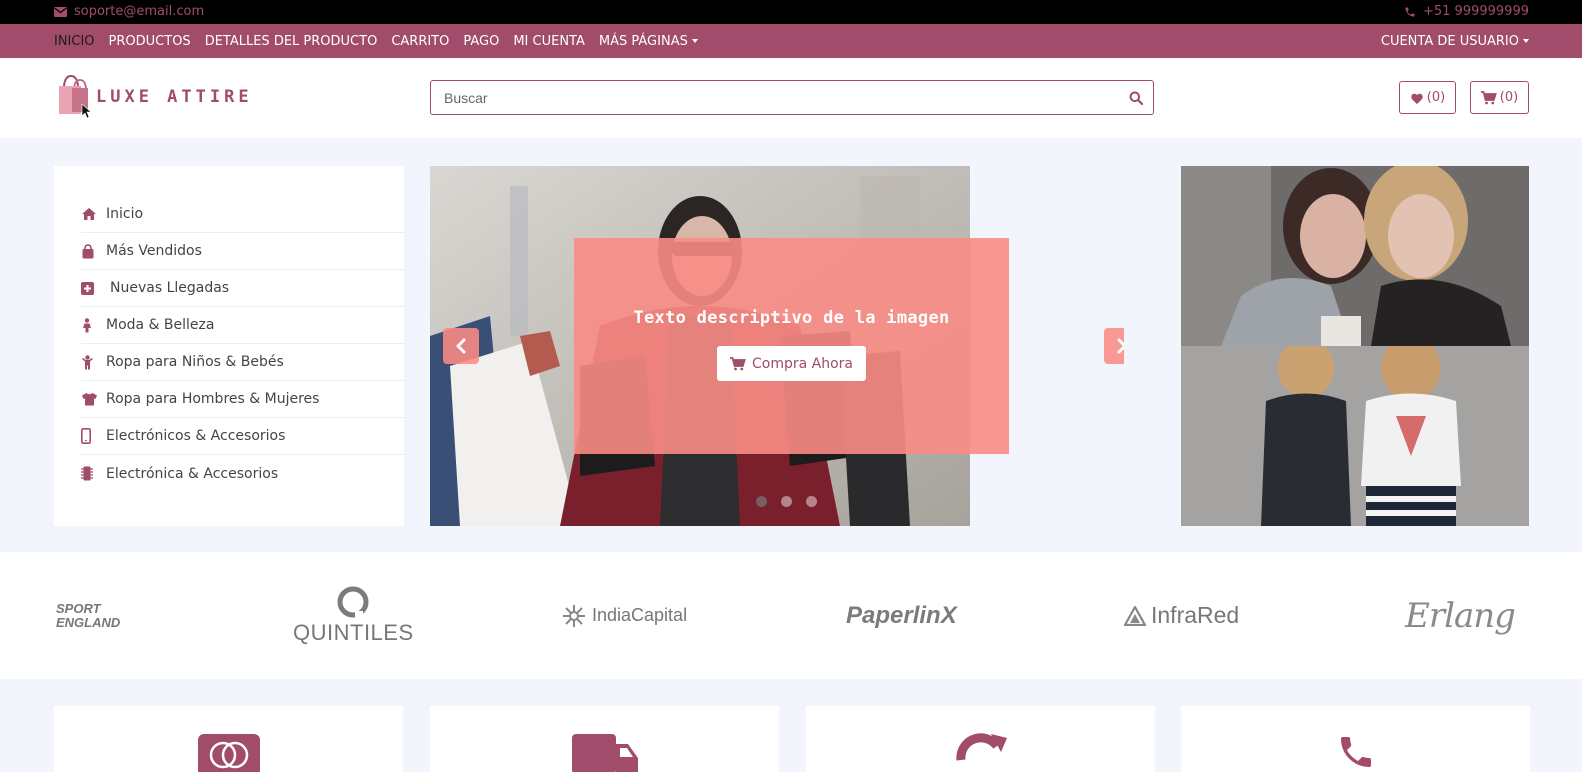  I want to click on plus-square-icon, so click(93, 288).